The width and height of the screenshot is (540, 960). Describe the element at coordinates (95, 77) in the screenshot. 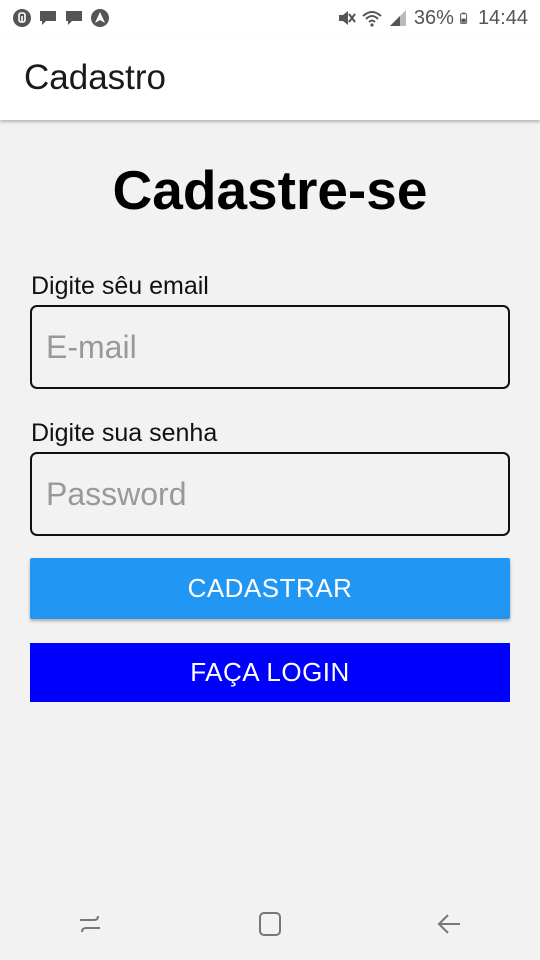

I see `app-bar-title: Cadastro` at that location.